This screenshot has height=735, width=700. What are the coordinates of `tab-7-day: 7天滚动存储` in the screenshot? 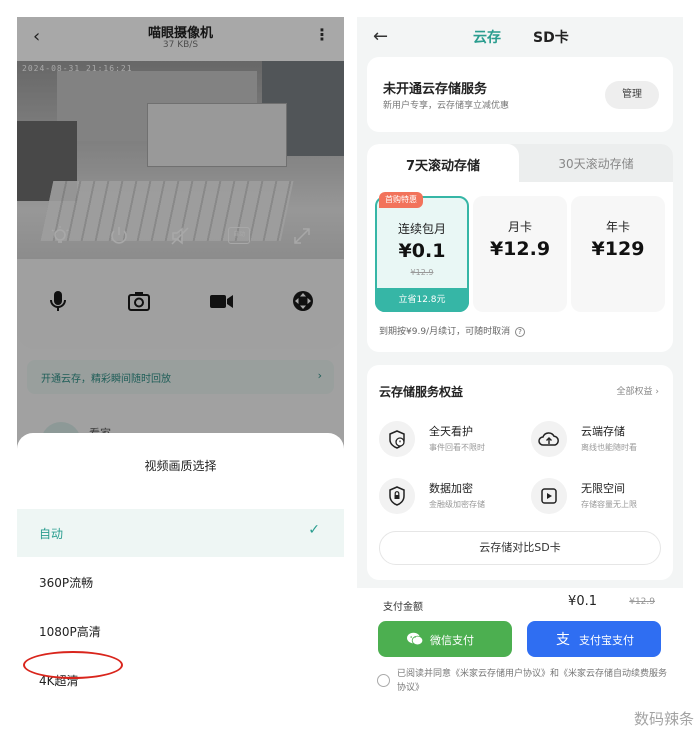 It's located at (443, 163).